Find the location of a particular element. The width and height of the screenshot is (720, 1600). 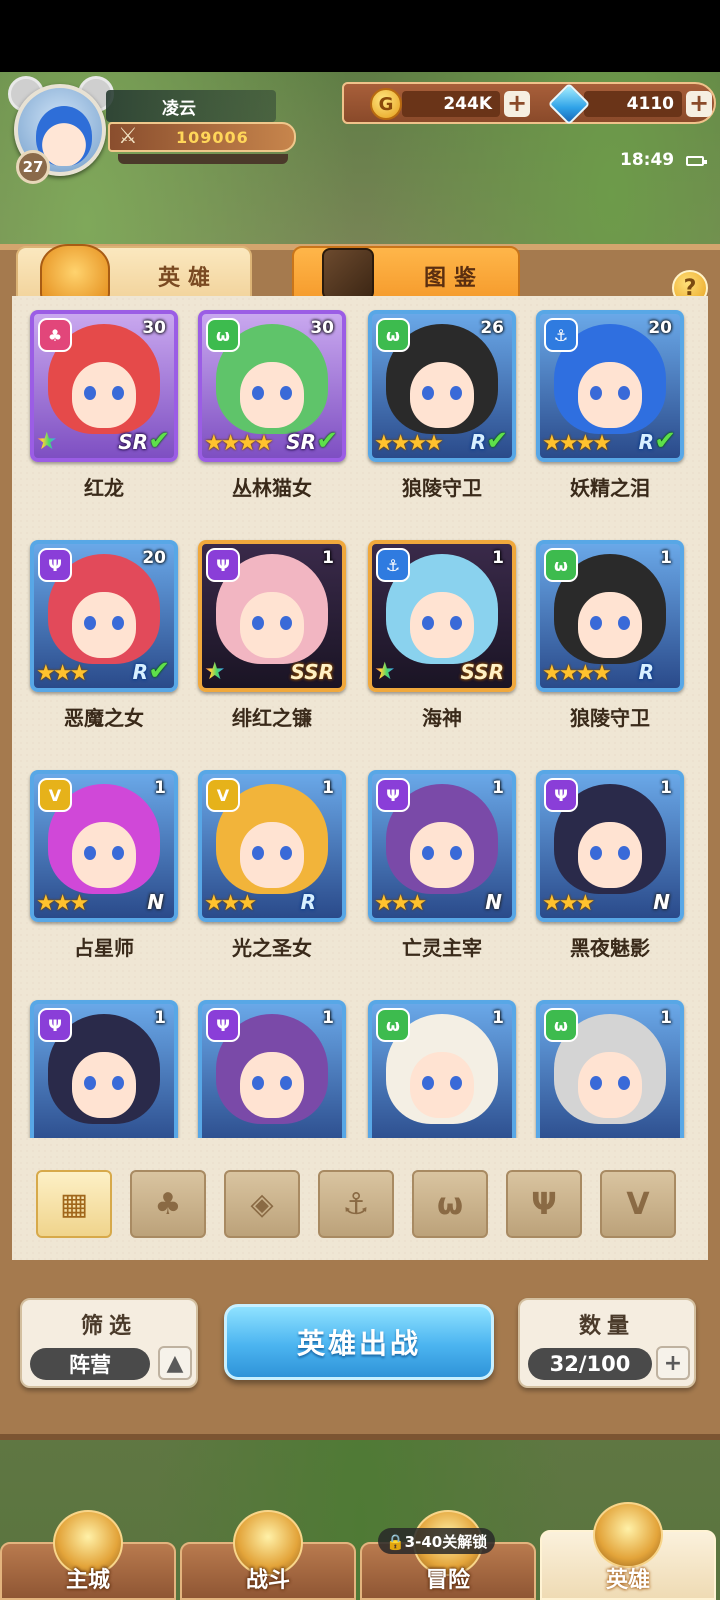

nav-label: 主城 is located at coordinates (87, 1580).